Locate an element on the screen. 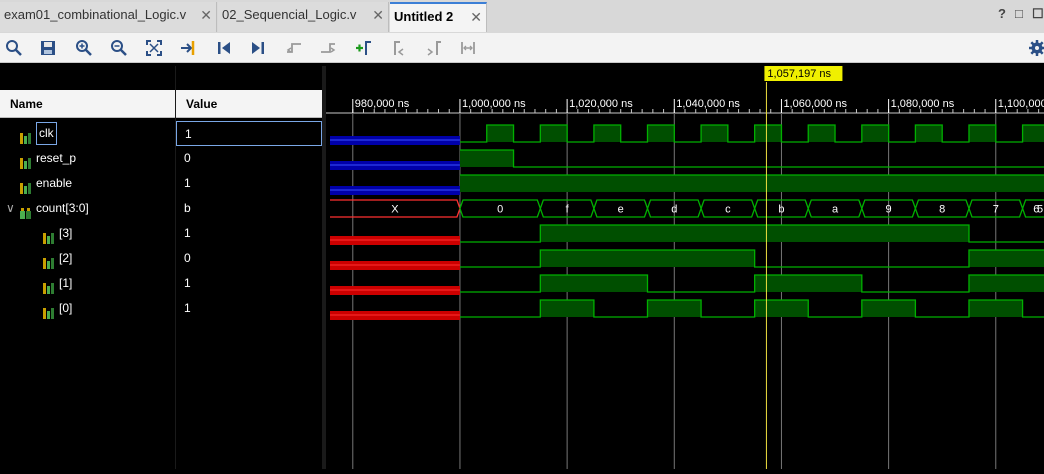 Image resolution: width=1044 pixels, height=474 pixels. add-marker-icon is located at coordinates (364, 48).